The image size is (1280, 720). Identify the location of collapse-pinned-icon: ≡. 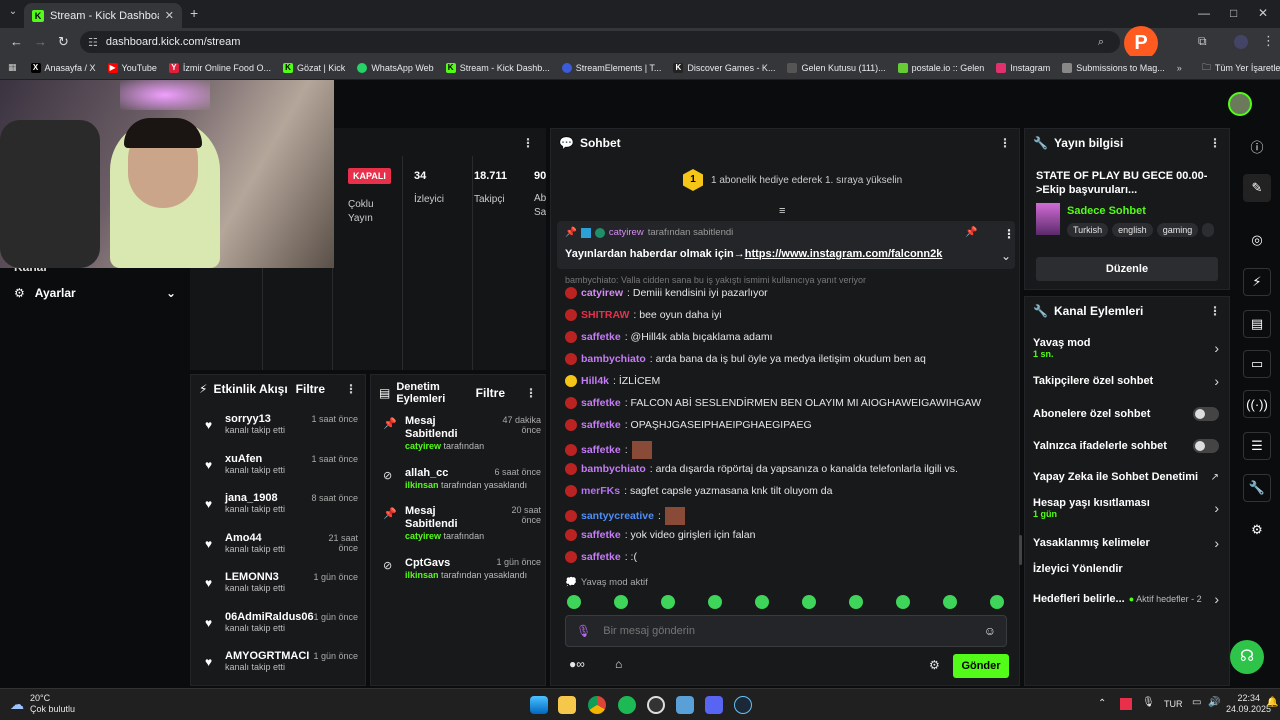
(782, 211).